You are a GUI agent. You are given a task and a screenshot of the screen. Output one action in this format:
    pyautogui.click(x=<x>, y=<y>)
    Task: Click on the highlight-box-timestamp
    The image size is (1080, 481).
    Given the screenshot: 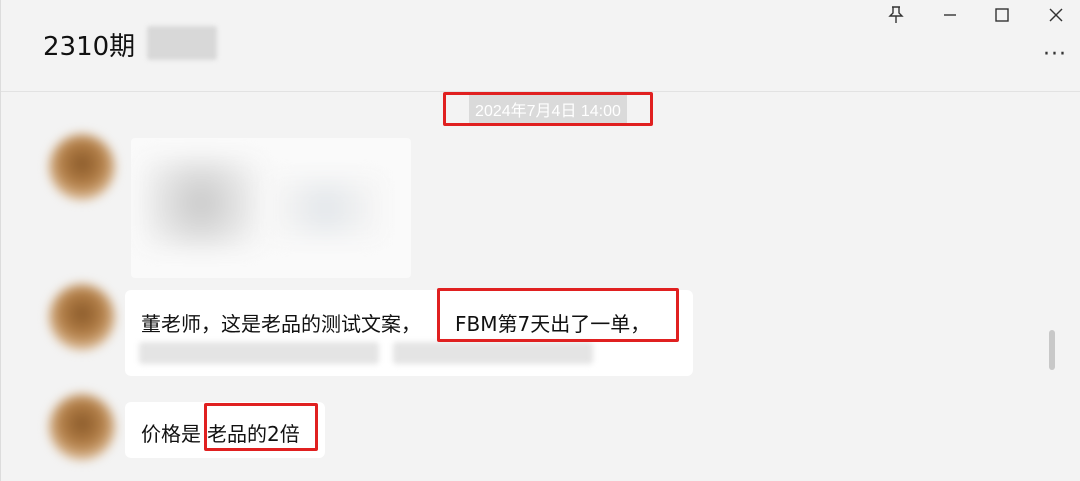 What is the action you would take?
    pyautogui.click(x=548, y=109)
    